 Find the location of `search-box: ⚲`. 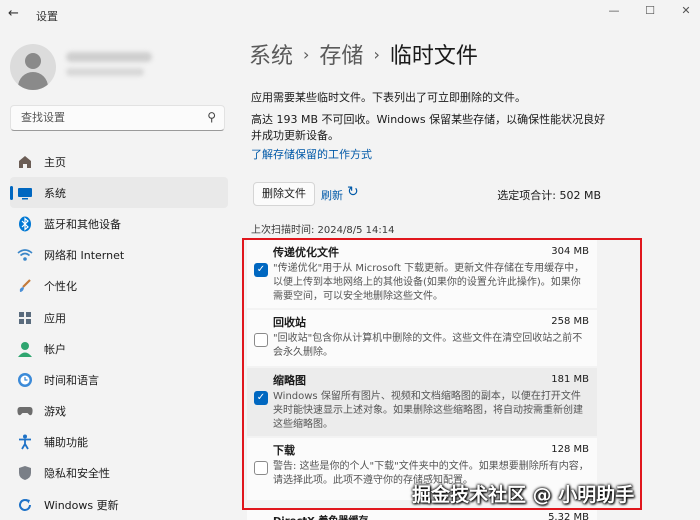

search-box: ⚲ is located at coordinates (117, 118).